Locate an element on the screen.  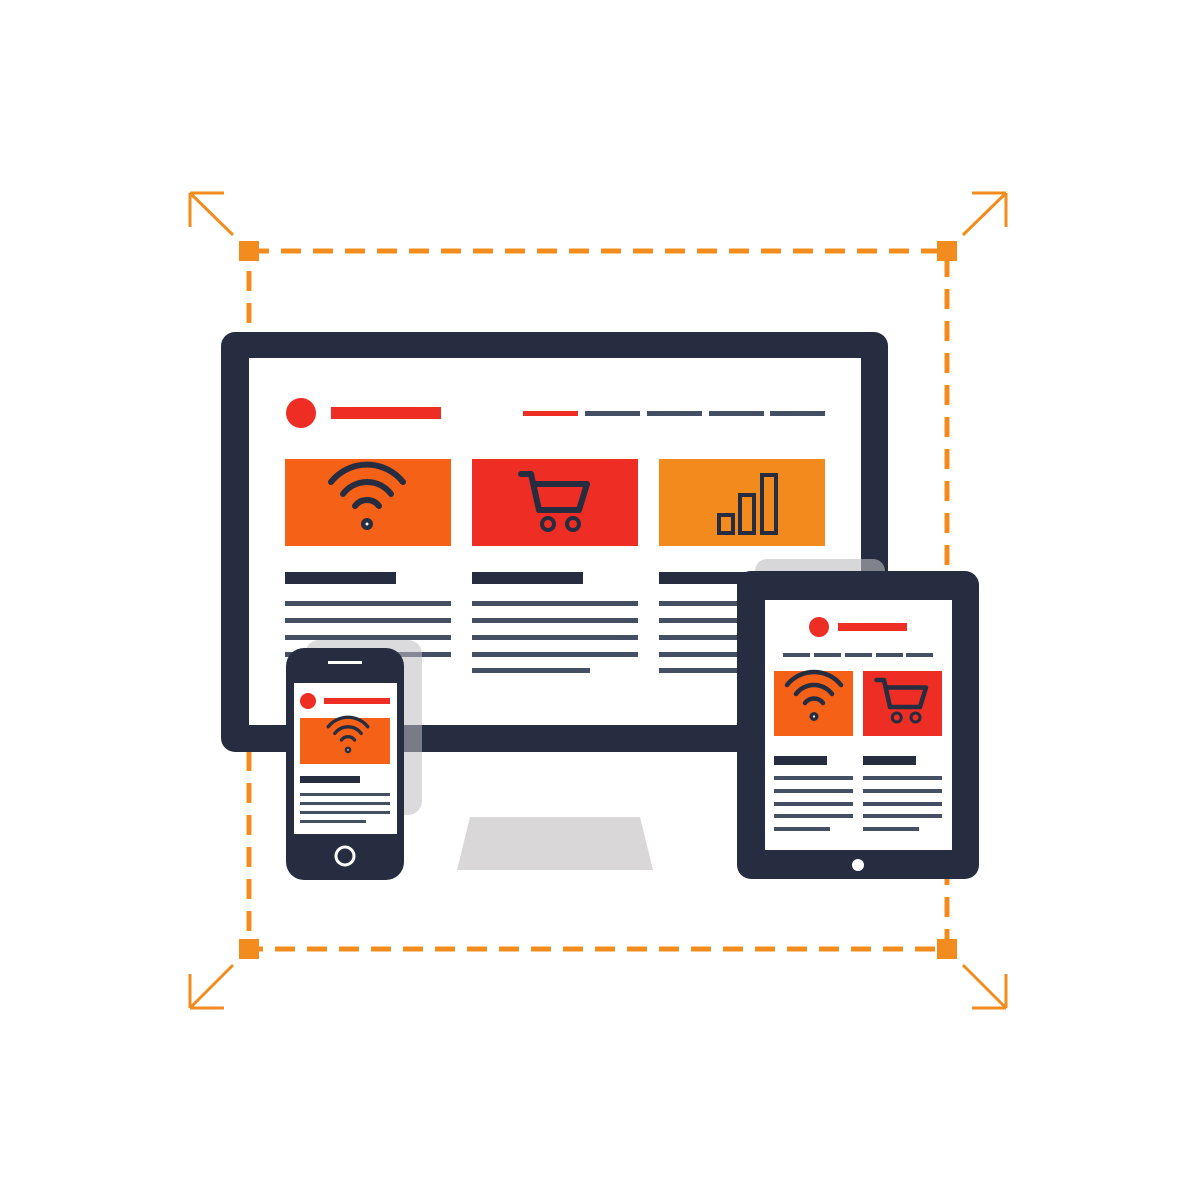
tablet is located at coordinates (858, 719).